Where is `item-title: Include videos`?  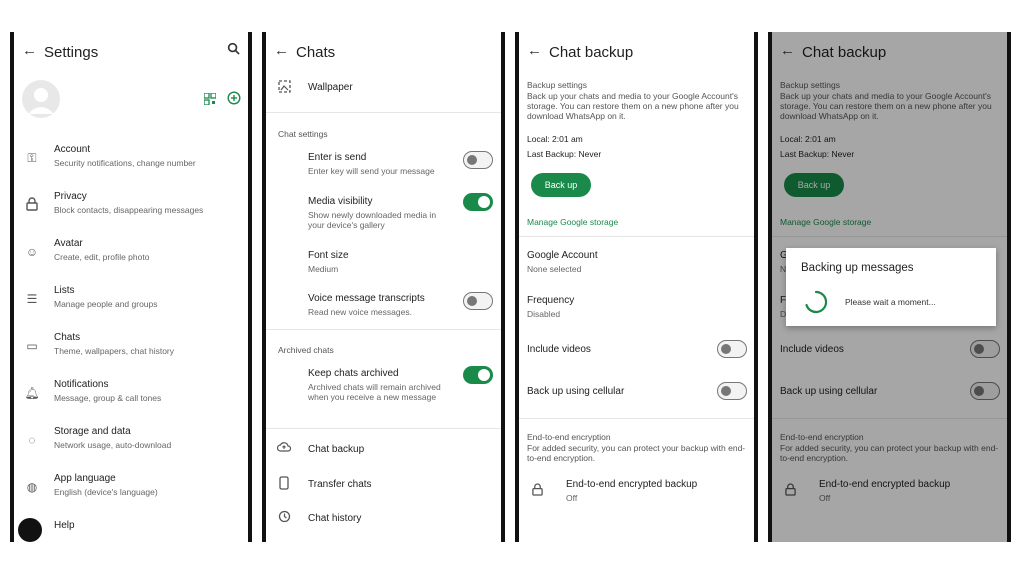
item-title: Include videos is located at coordinates (559, 349).